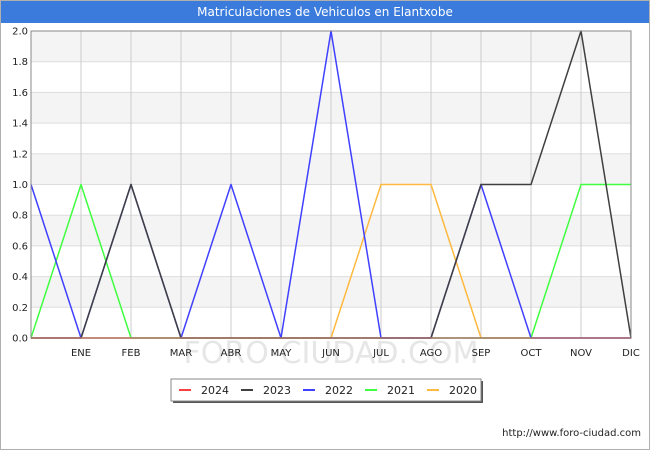 The height and width of the screenshot is (450, 650). Describe the element at coordinates (20, 154) in the screenshot. I see `y-tick-label: 1.2` at that location.